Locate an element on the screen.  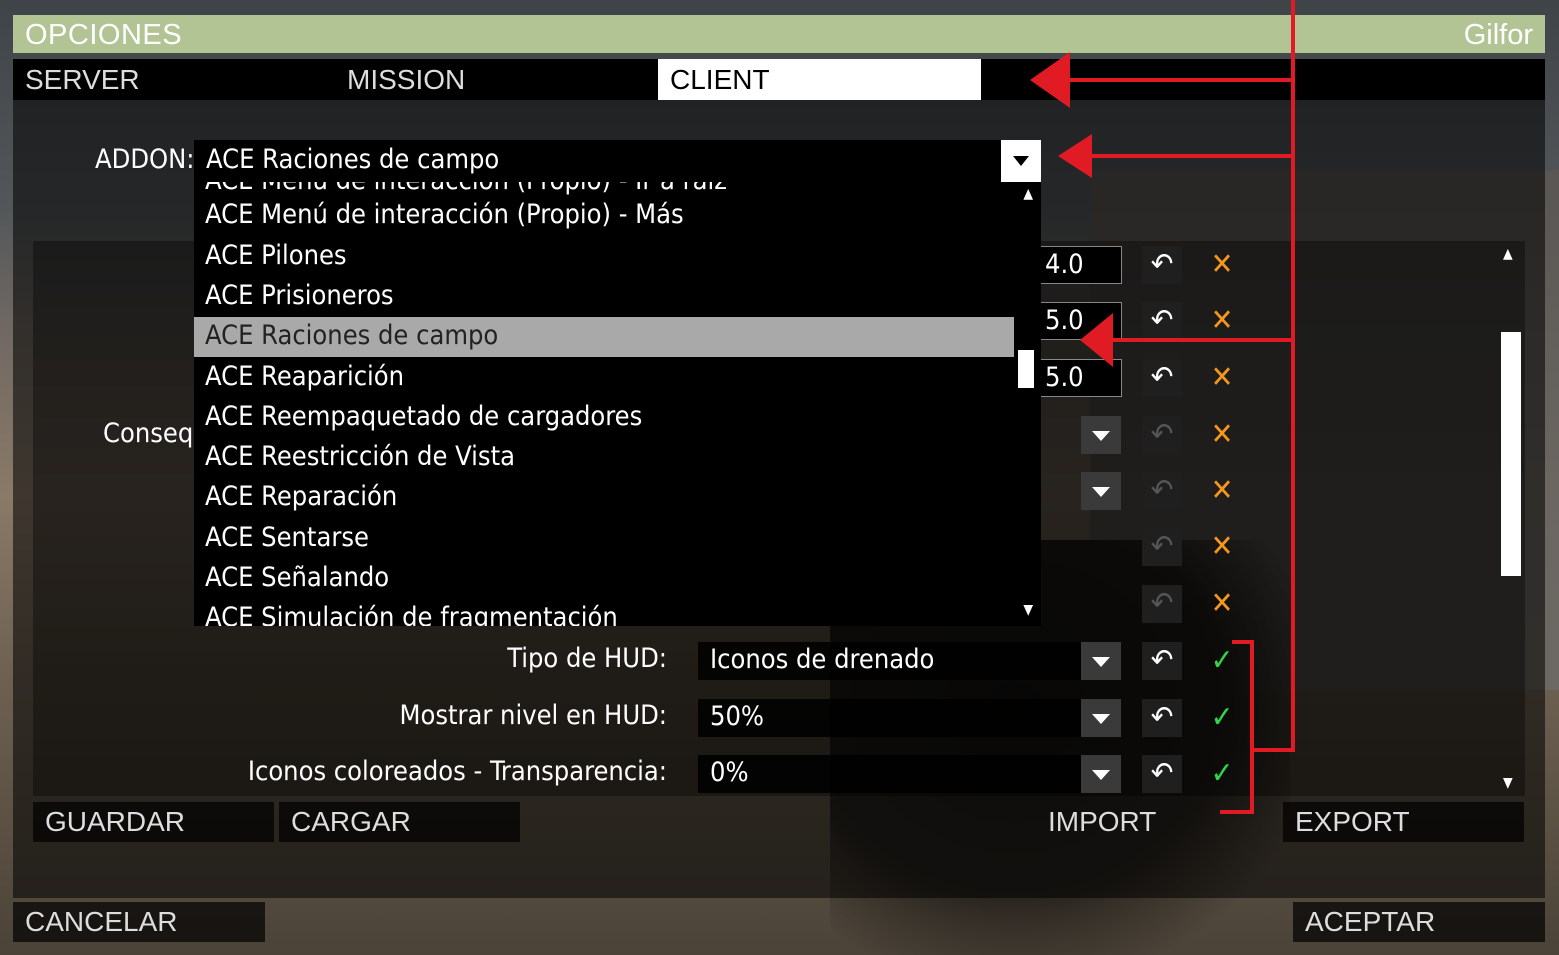
list-scroll-up-icon: ▲ is located at coordinates (1028, 194).